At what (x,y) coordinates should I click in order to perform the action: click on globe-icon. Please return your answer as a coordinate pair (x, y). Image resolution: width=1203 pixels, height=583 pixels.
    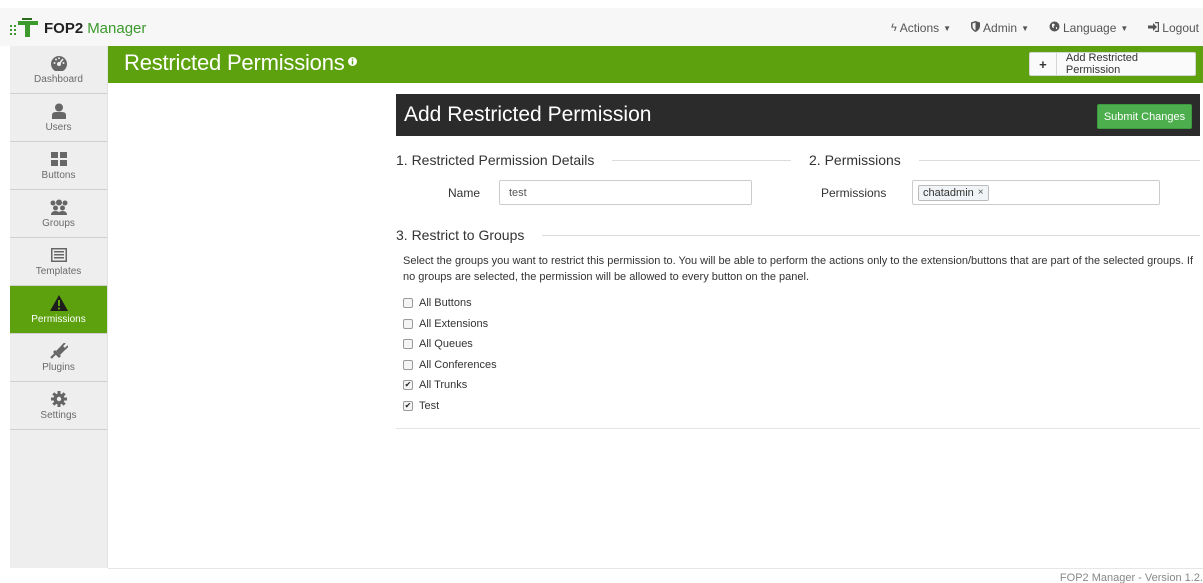
    Looking at the image, I should click on (1054, 28).